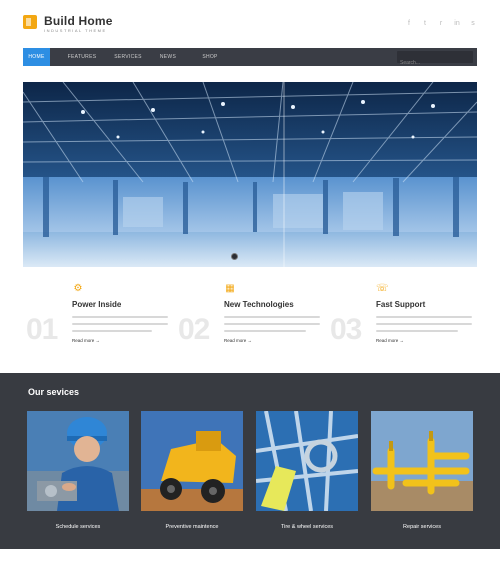 This screenshot has height=564, width=500. Describe the element at coordinates (230, 288) in the screenshot. I see `technology-icon: ▦` at that location.